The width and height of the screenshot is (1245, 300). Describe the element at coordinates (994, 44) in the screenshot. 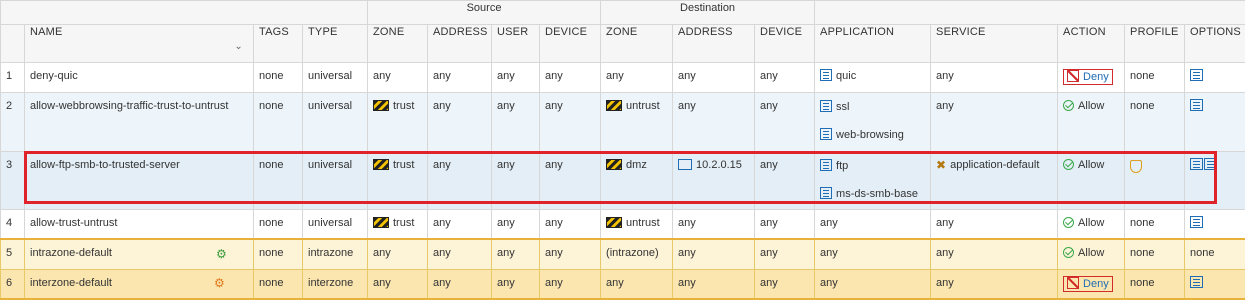

I see `col-header-service: SERVICE` at that location.